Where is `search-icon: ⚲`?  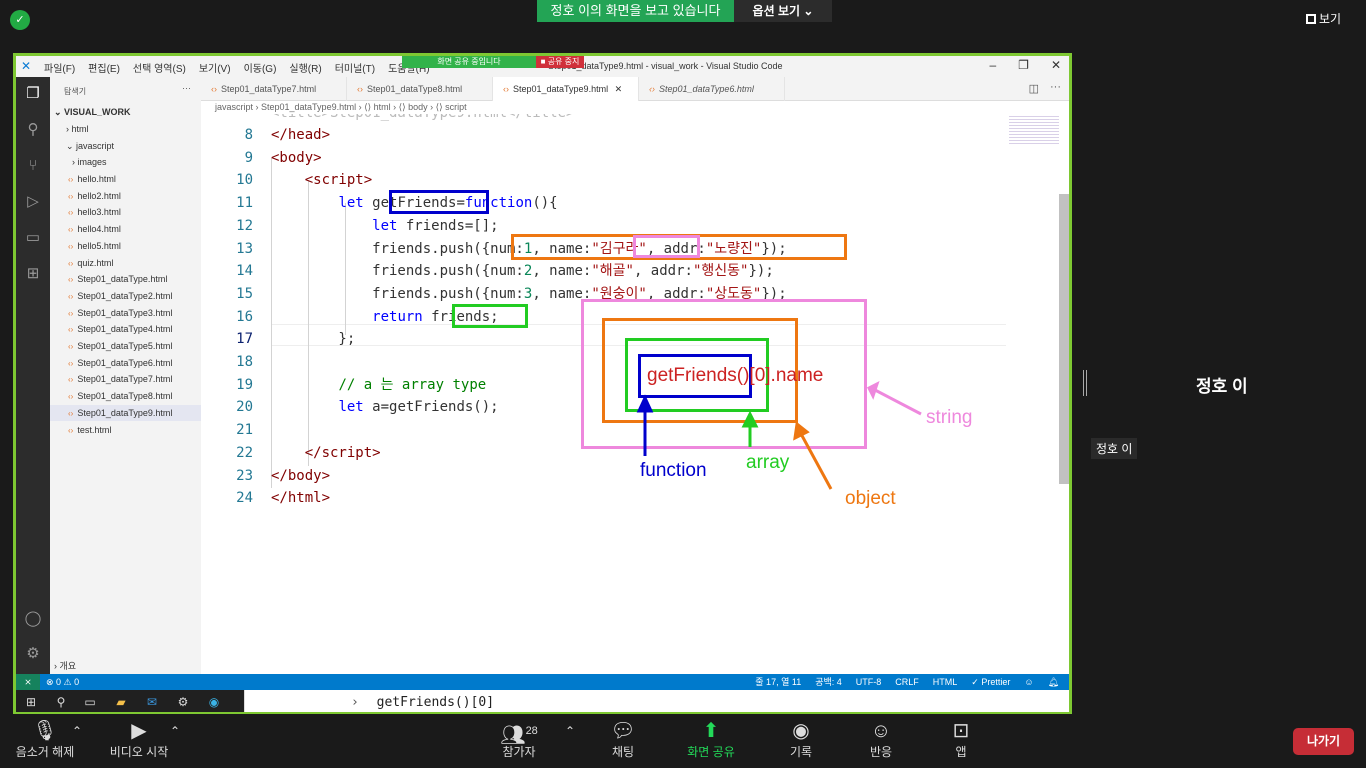
search-icon: ⚲ is located at coordinates (33, 130).